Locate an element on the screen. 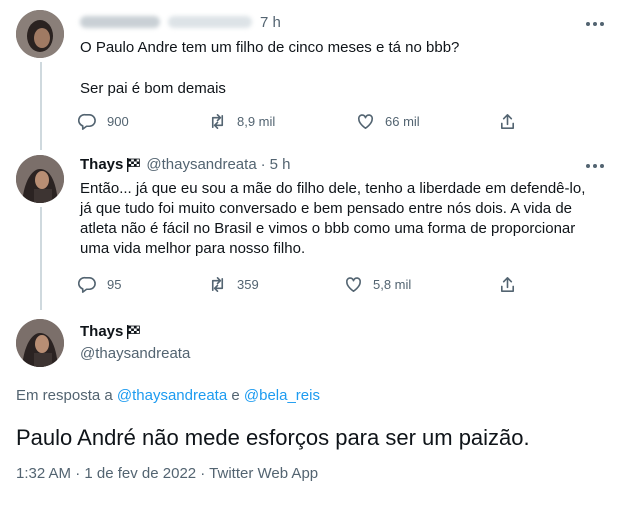  reply-count: 900 is located at coordinates (118, 121).